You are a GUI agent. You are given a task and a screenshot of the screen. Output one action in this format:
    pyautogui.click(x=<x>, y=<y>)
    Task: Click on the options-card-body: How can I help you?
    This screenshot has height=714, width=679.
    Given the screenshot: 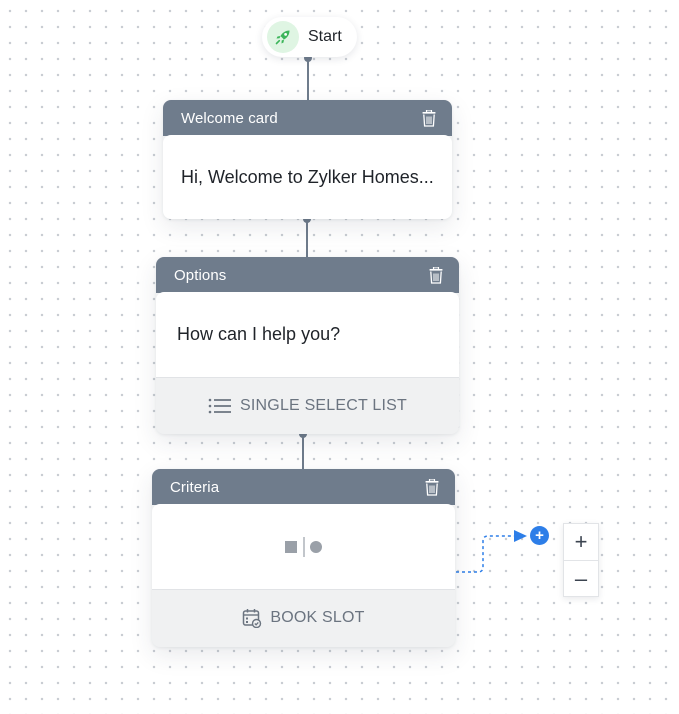 What is the action you would take?
    pyautogui.click(x=307, y=334)
    